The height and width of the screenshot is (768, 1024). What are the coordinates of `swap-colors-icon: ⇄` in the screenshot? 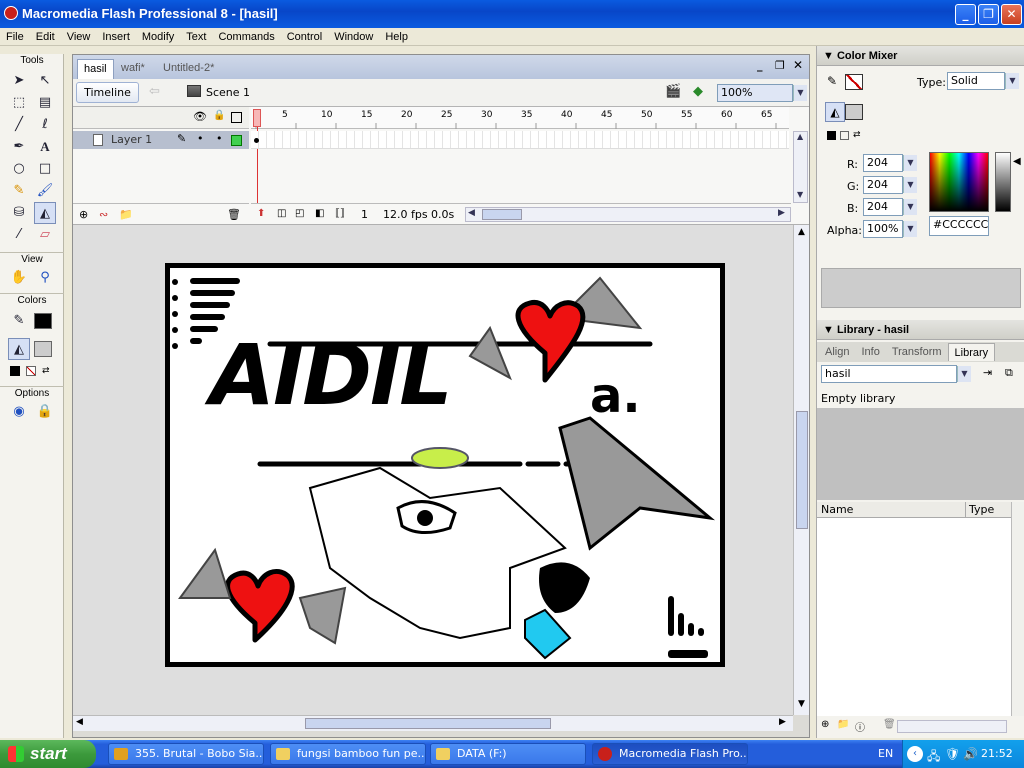 It's located at (48, 371).